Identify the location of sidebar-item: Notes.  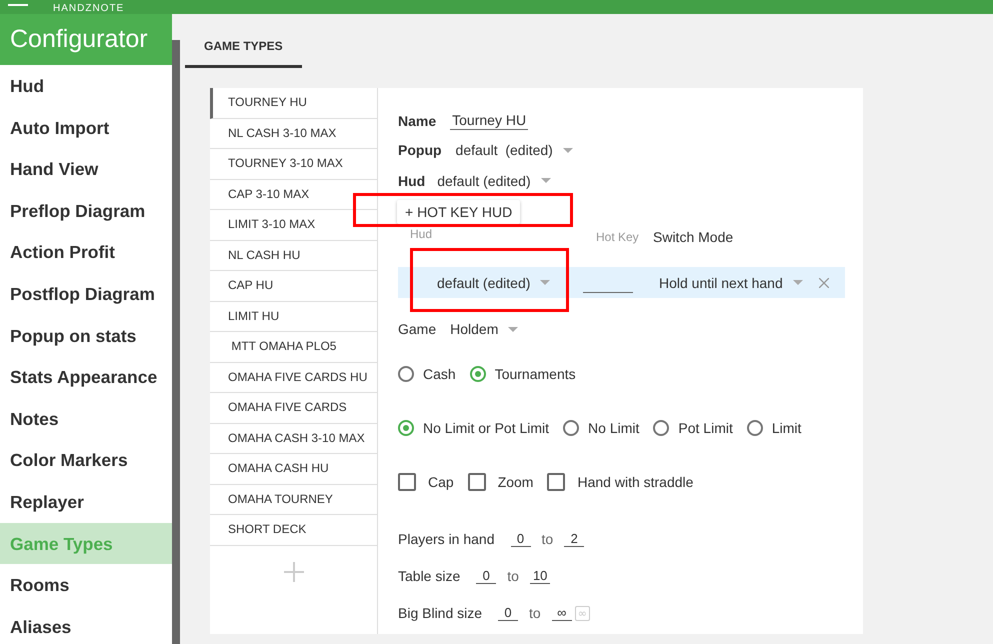
(86, 419).